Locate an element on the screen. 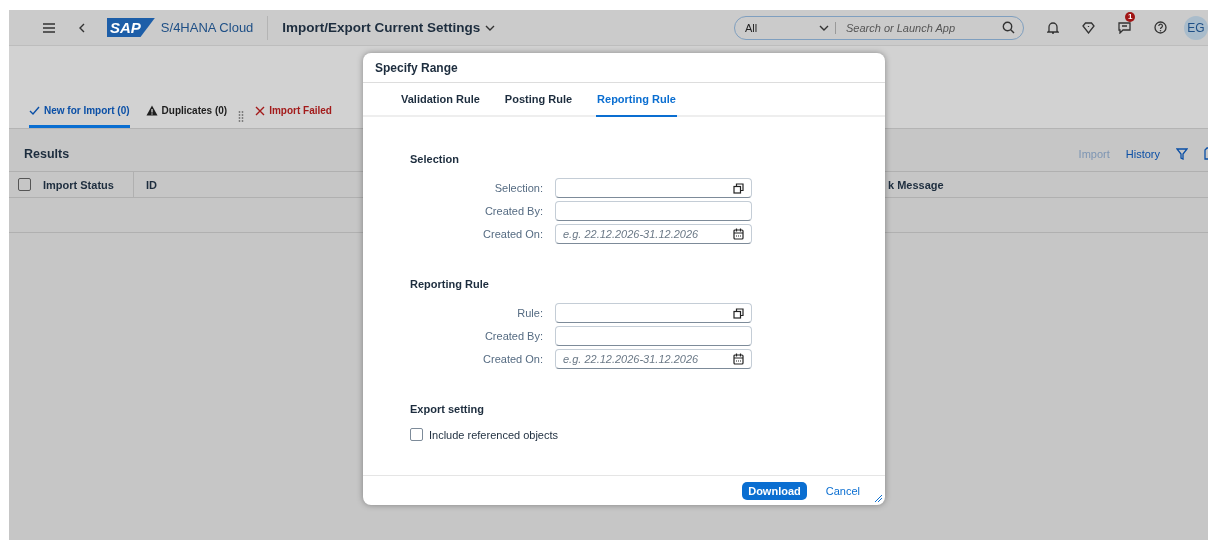 The width and height of the screenshot is (1208, 545). logo: SAP is located at coordinates (131, 27).